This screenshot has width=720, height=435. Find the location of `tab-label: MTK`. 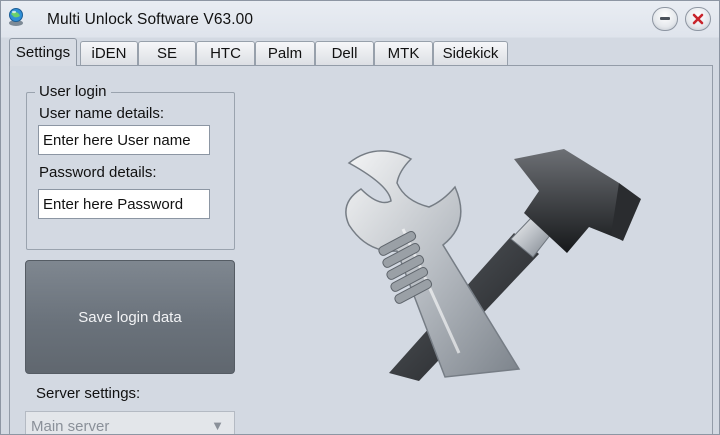

tab-label: MTK is located at coordinates (403, 53).